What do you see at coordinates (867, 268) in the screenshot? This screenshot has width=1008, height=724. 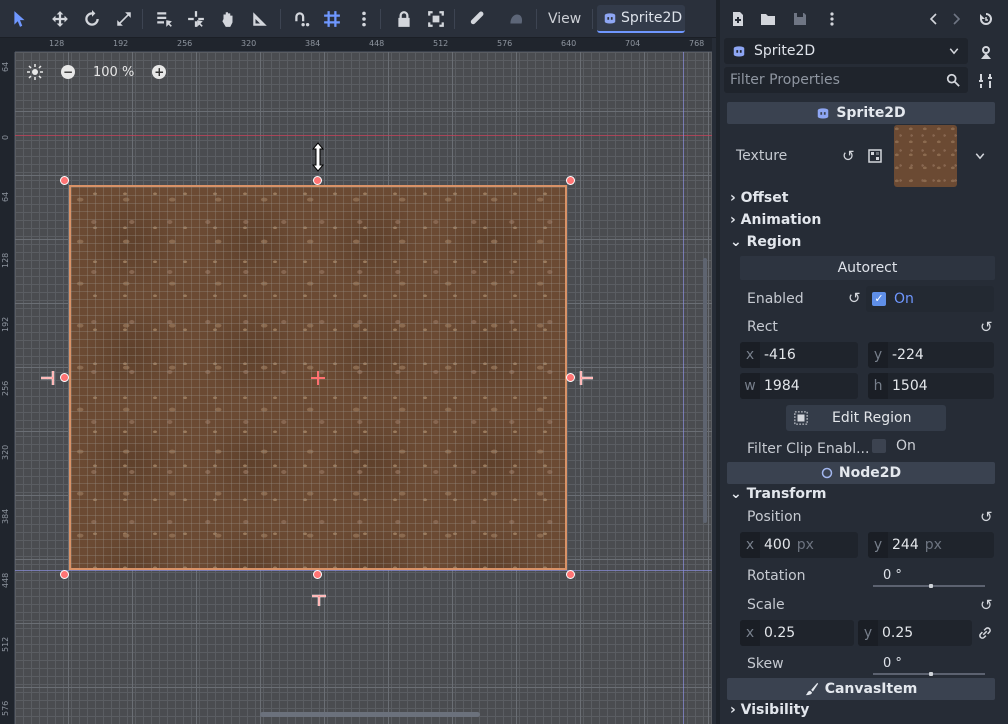 I see `autorect-subsection: Autorect` at bounding box center [867, 268].